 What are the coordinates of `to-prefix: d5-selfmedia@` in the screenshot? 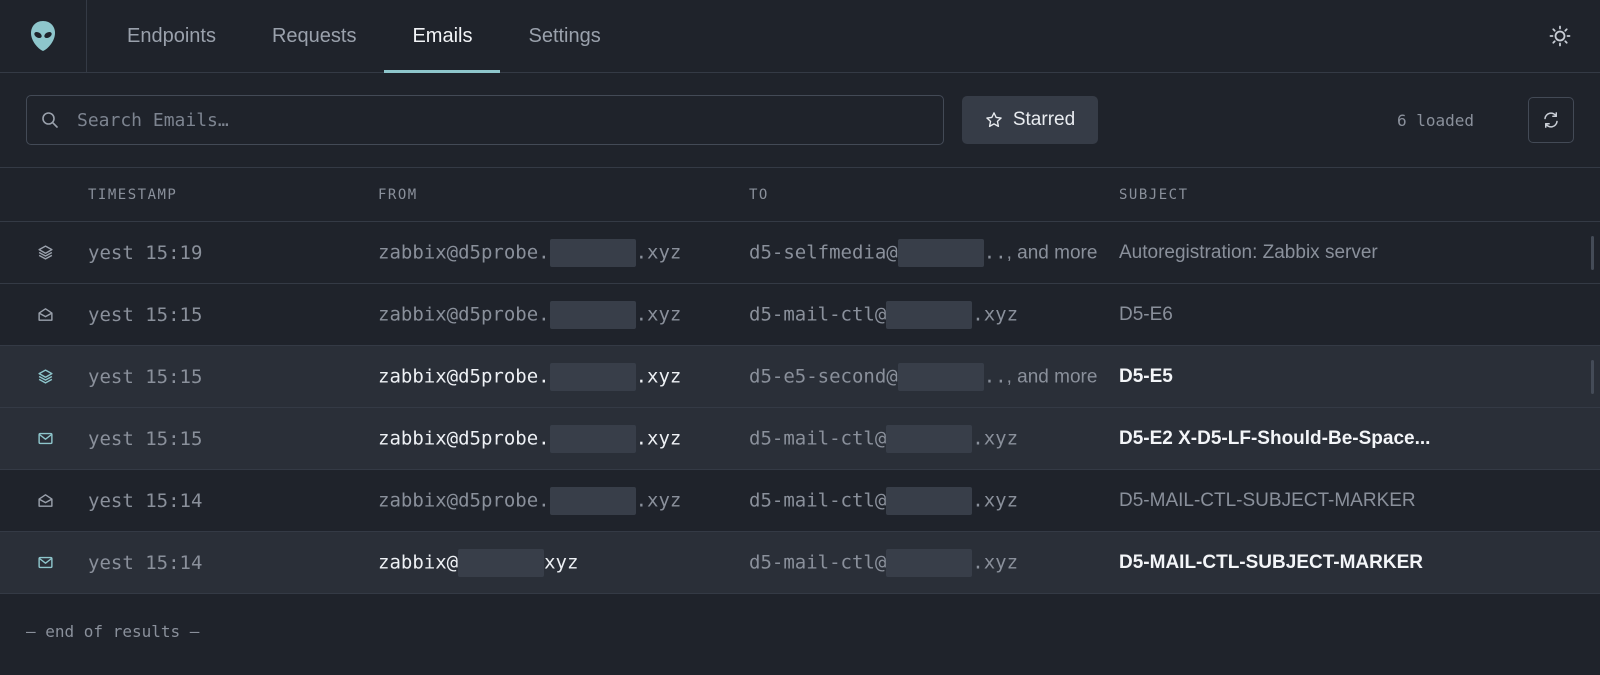 It's located at (823, 252).